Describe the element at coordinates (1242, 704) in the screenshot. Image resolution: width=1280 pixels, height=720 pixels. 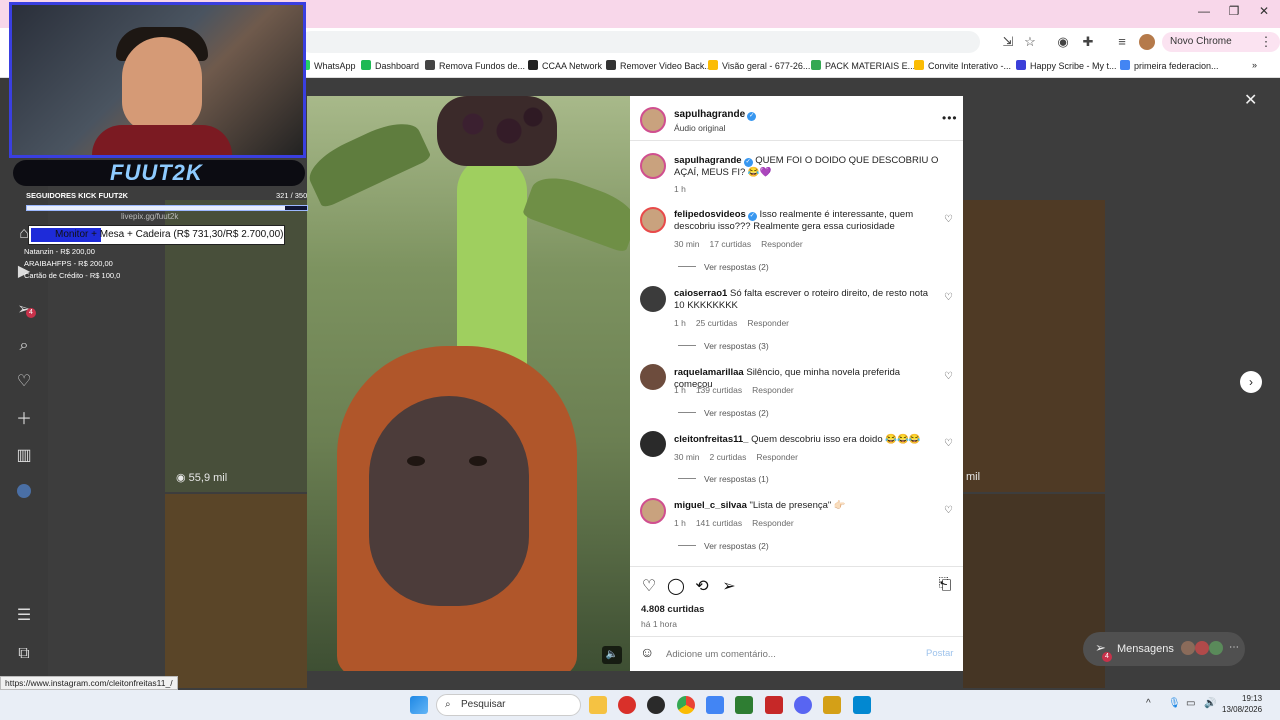
I see `clock: 19:13 13/08/2026` at that location.